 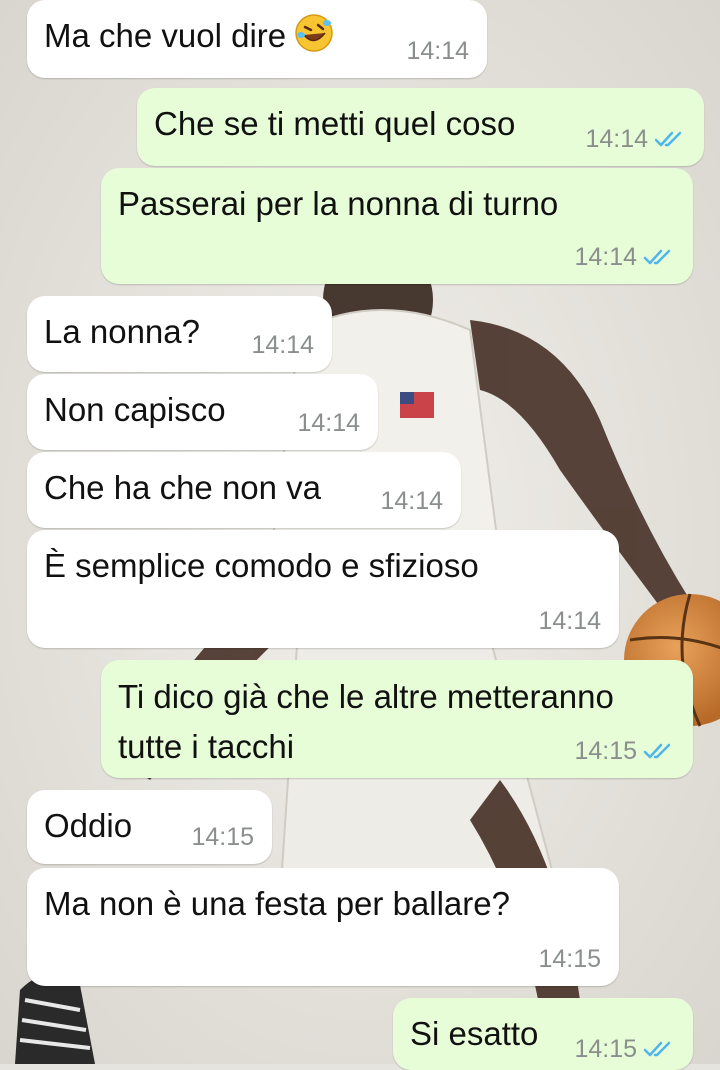 I want to click on message-bubble-incoming: La nonna? 14:14, so click(x=179, y=334).